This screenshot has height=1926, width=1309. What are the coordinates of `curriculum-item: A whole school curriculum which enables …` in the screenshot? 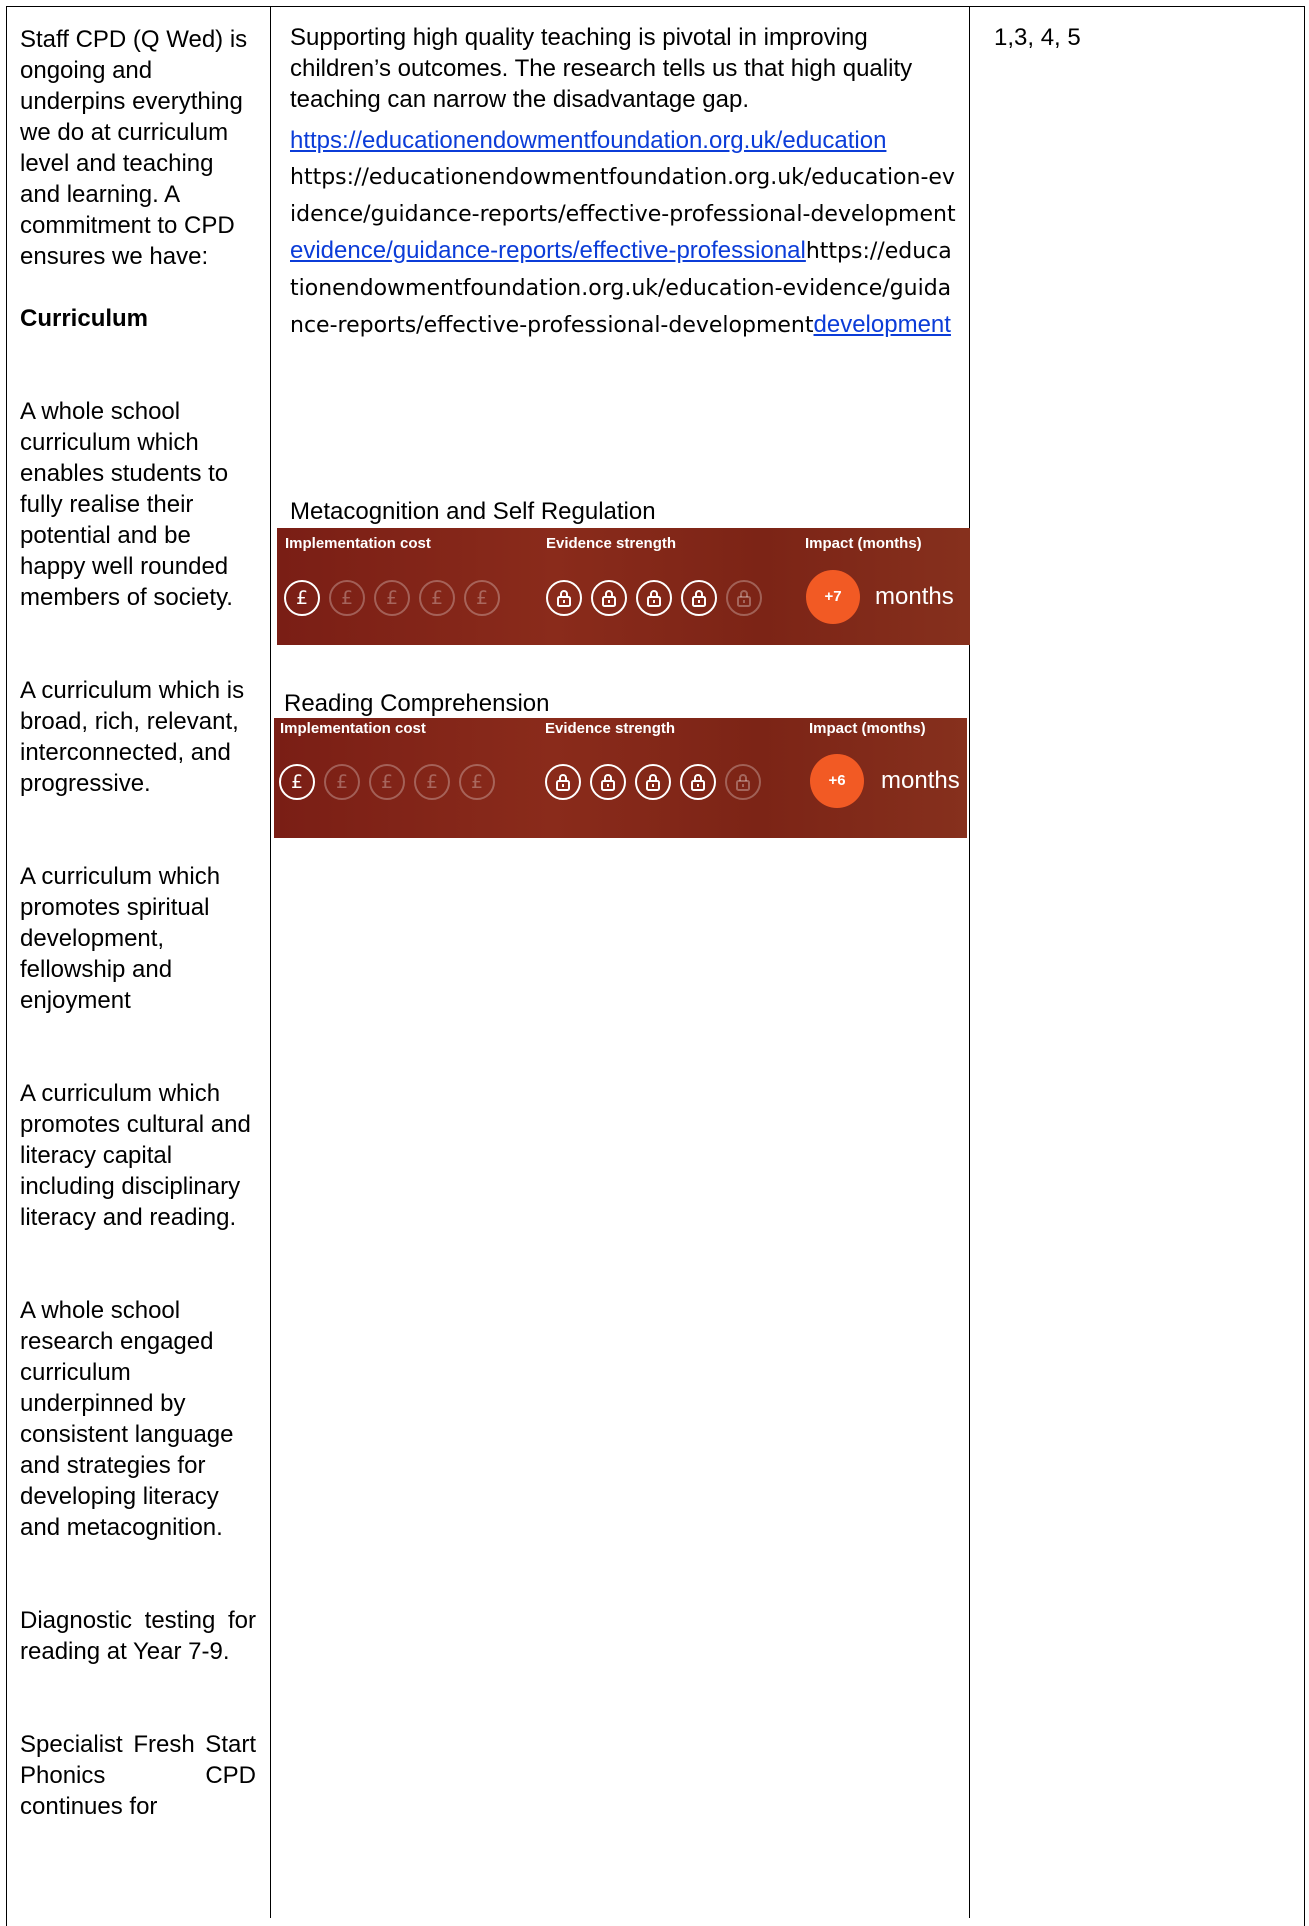 It's located at (126, 504).